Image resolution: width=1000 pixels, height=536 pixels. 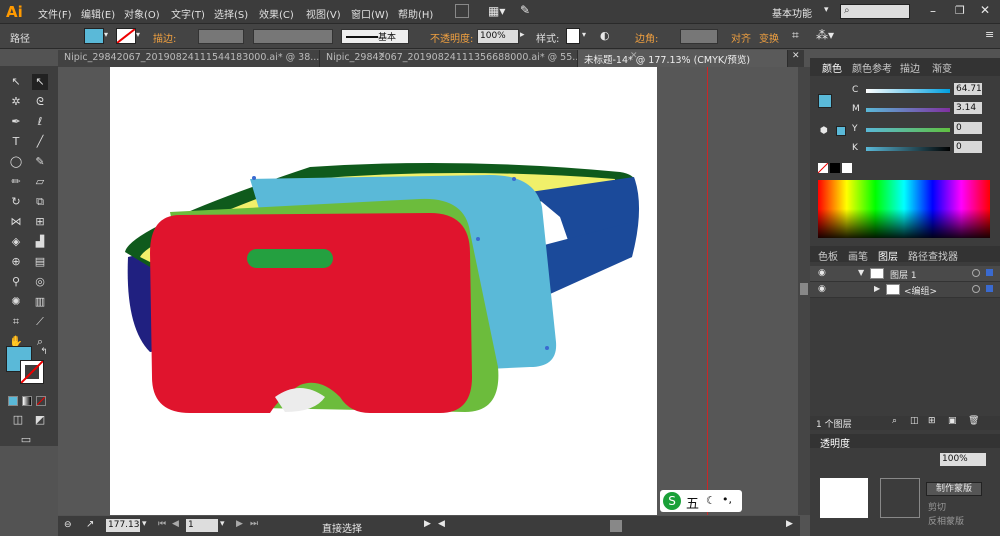 I want to click on sublayer-row: ◉ ▶ <编组>, so click(x=905, y=290).